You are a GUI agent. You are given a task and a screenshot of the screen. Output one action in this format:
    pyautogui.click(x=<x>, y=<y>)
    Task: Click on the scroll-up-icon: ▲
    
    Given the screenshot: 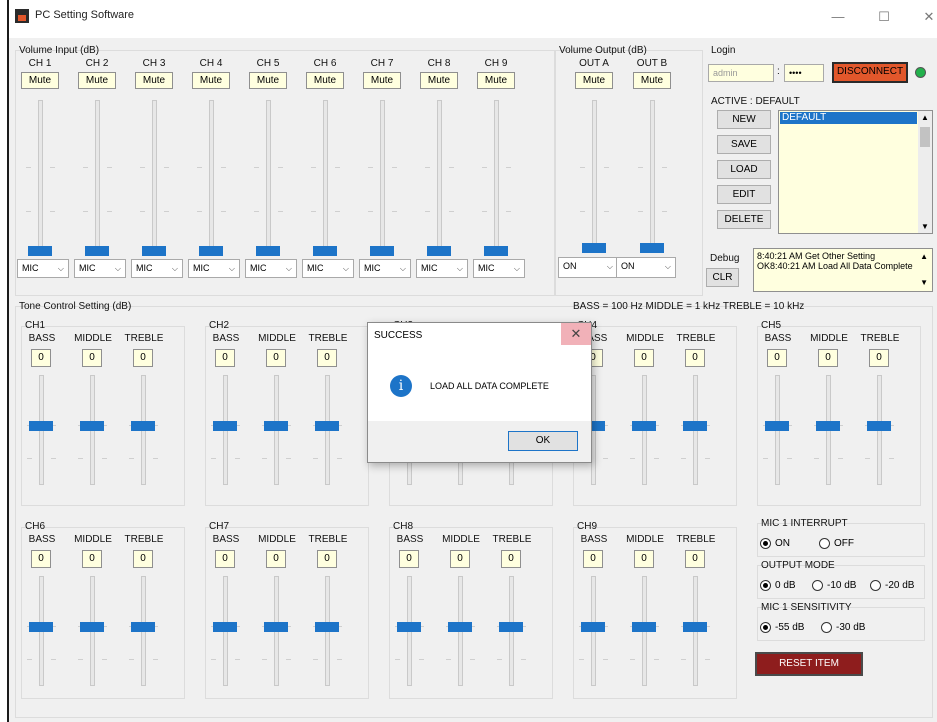 What is the action you would take?
    pyautogui.click(x=925, y=117)
    